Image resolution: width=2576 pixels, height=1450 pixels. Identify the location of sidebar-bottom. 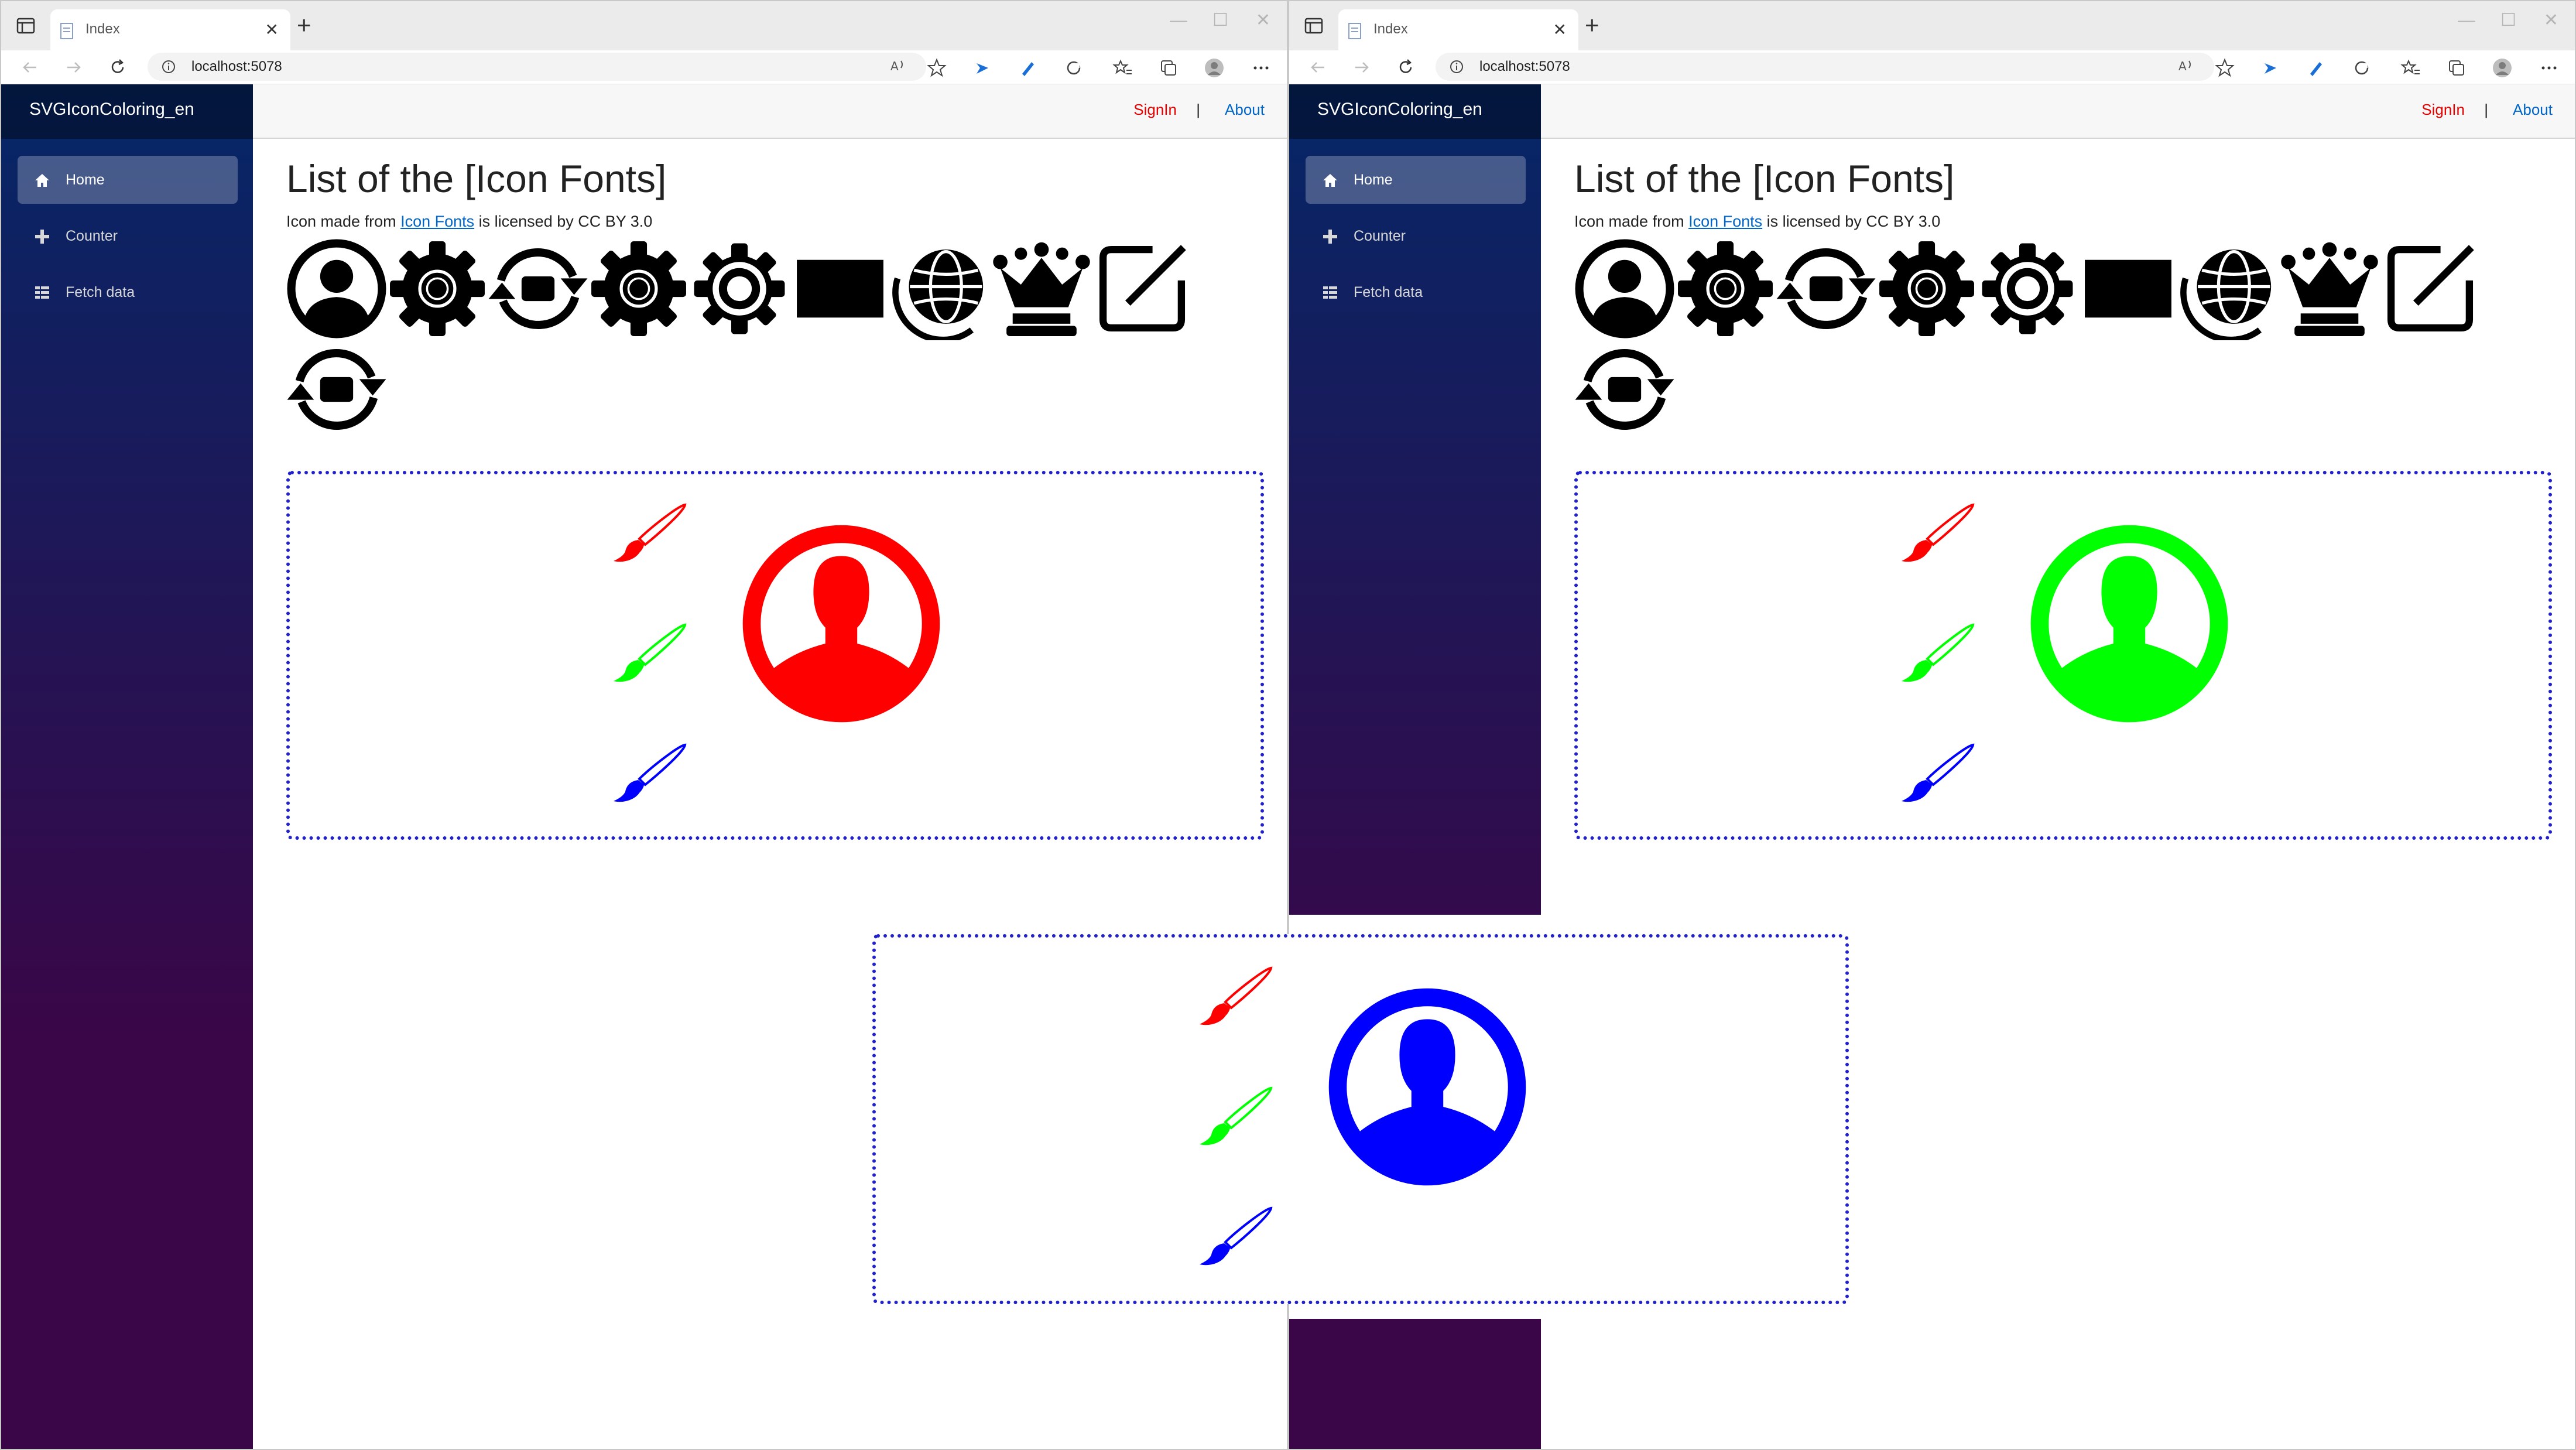
(1415, 1384).